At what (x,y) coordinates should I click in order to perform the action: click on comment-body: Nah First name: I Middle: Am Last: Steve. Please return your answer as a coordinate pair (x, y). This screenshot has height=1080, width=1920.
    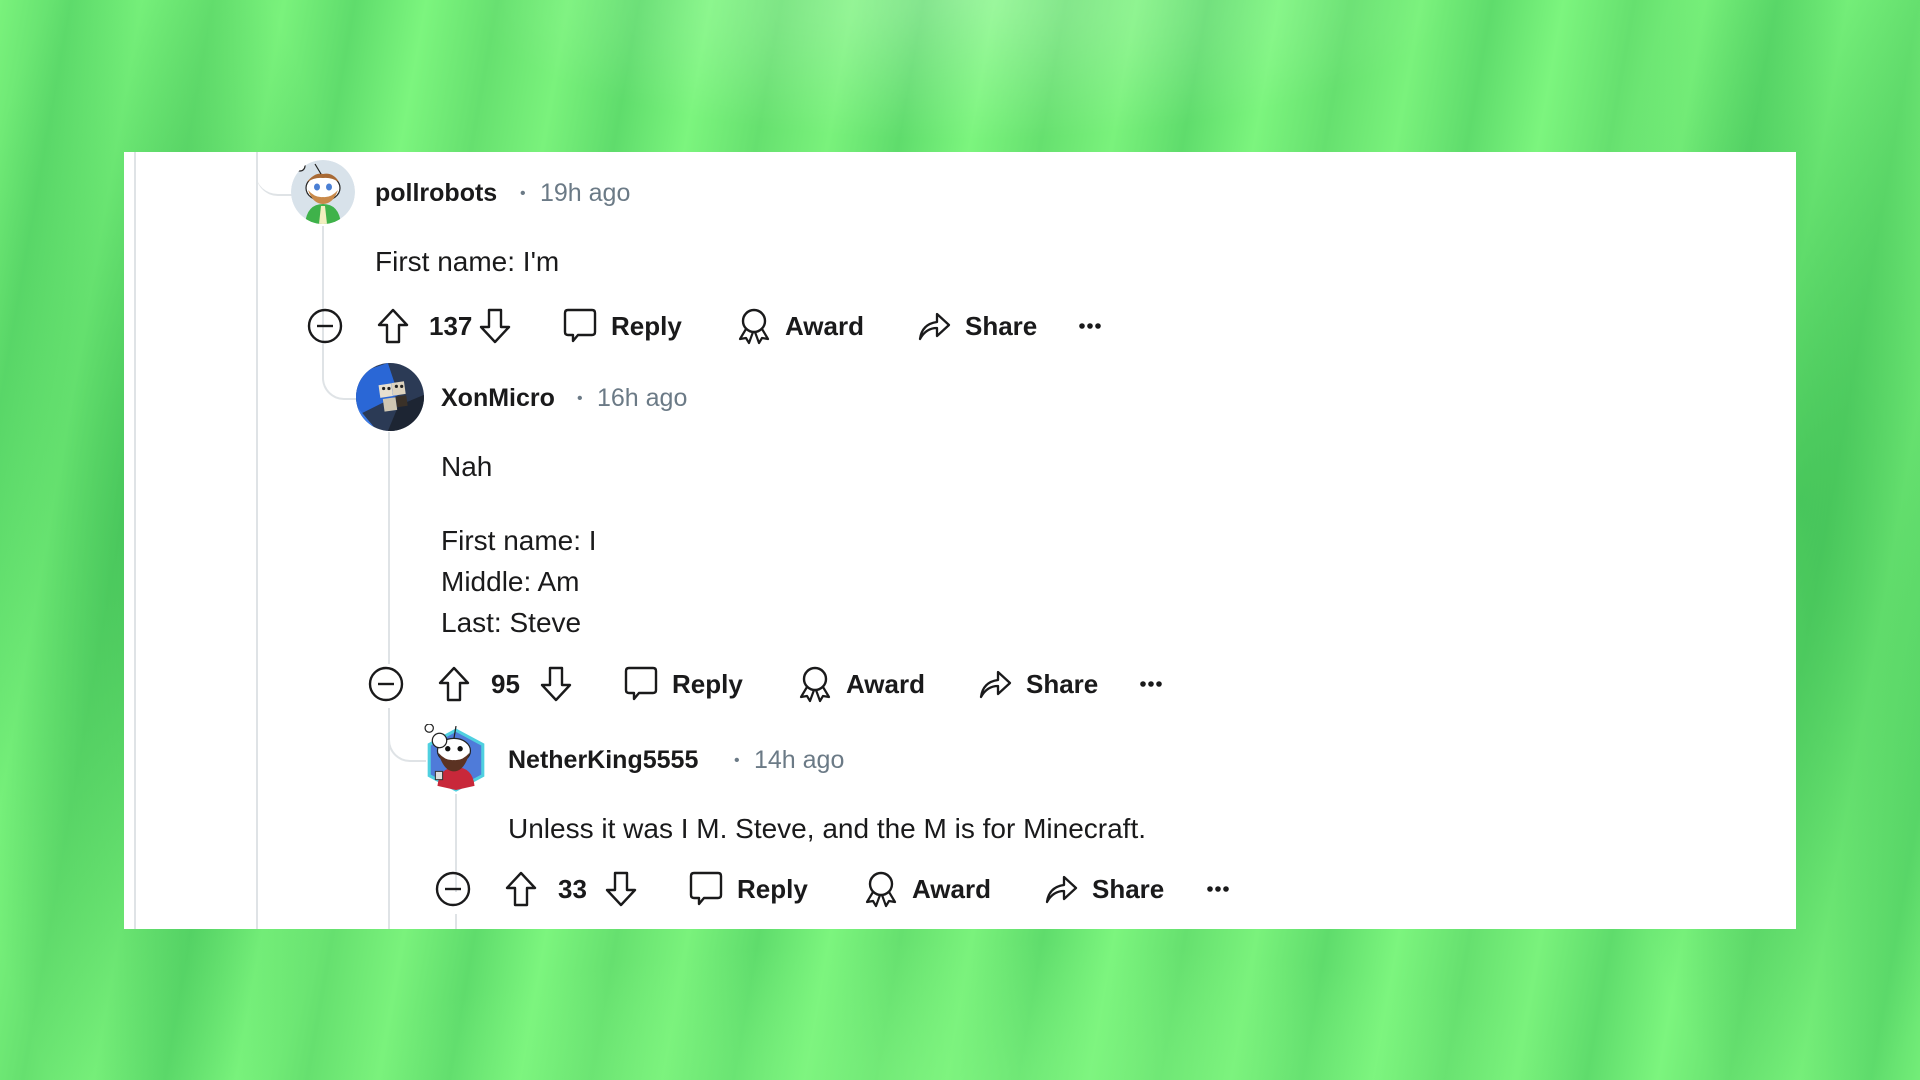
    Looking at the image, I should click on (519, 544).